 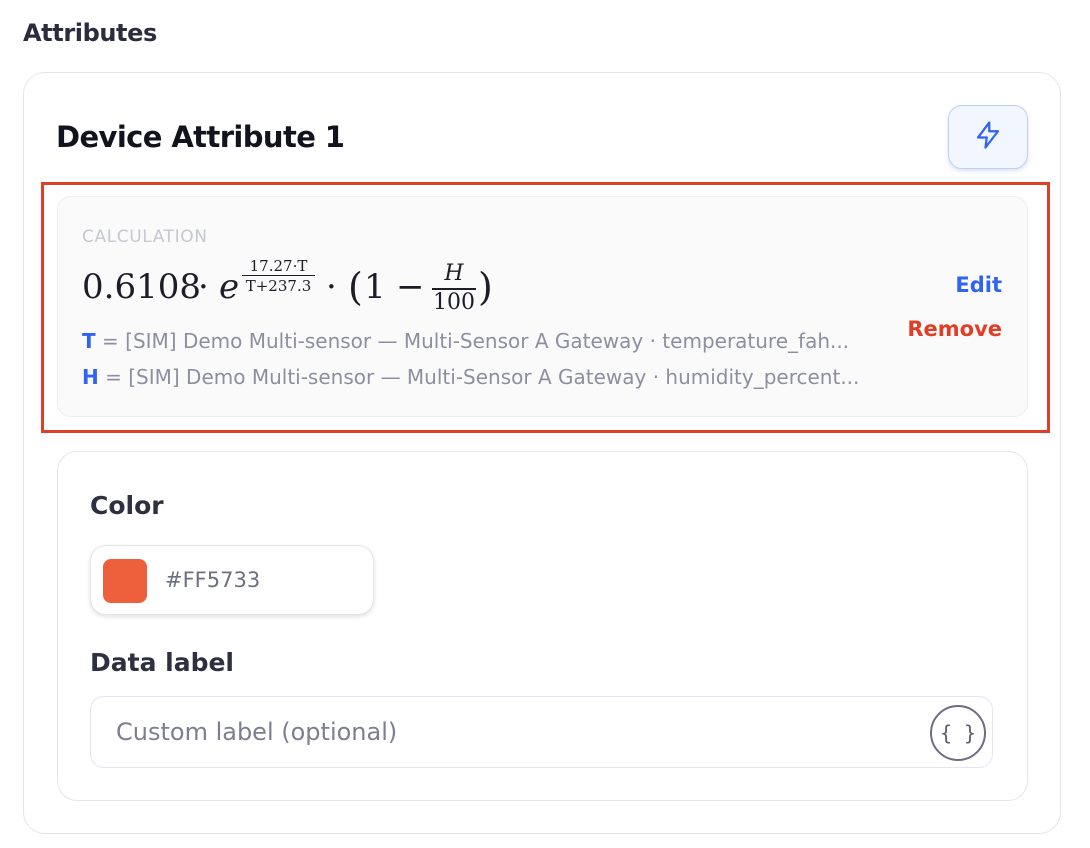 I want to click on quick-action-button, so click(x=988, y=137).